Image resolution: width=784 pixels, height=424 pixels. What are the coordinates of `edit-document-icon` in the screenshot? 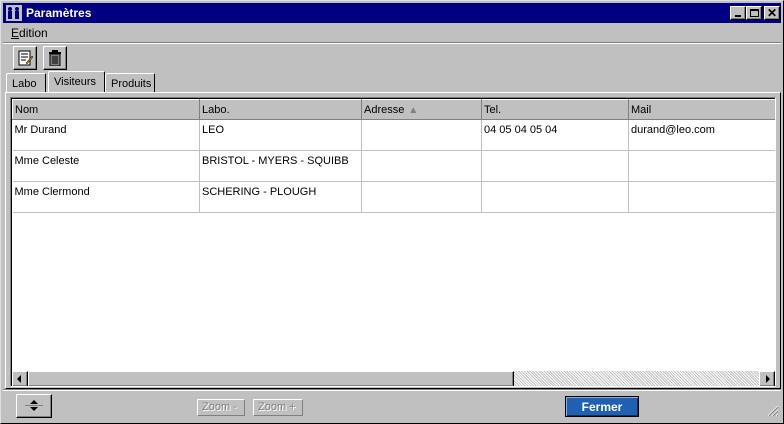 It's located at (25, 58).